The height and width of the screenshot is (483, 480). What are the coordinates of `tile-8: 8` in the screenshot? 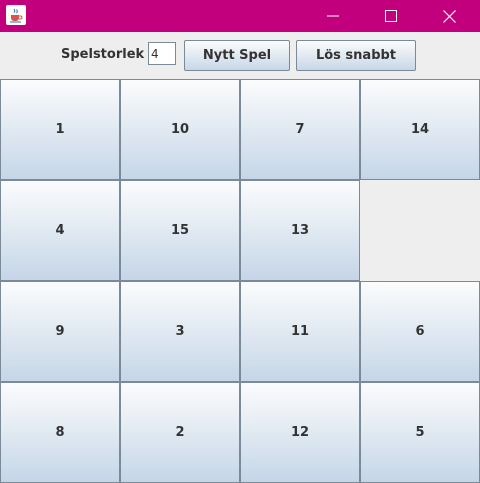 It's located at (60, 432).